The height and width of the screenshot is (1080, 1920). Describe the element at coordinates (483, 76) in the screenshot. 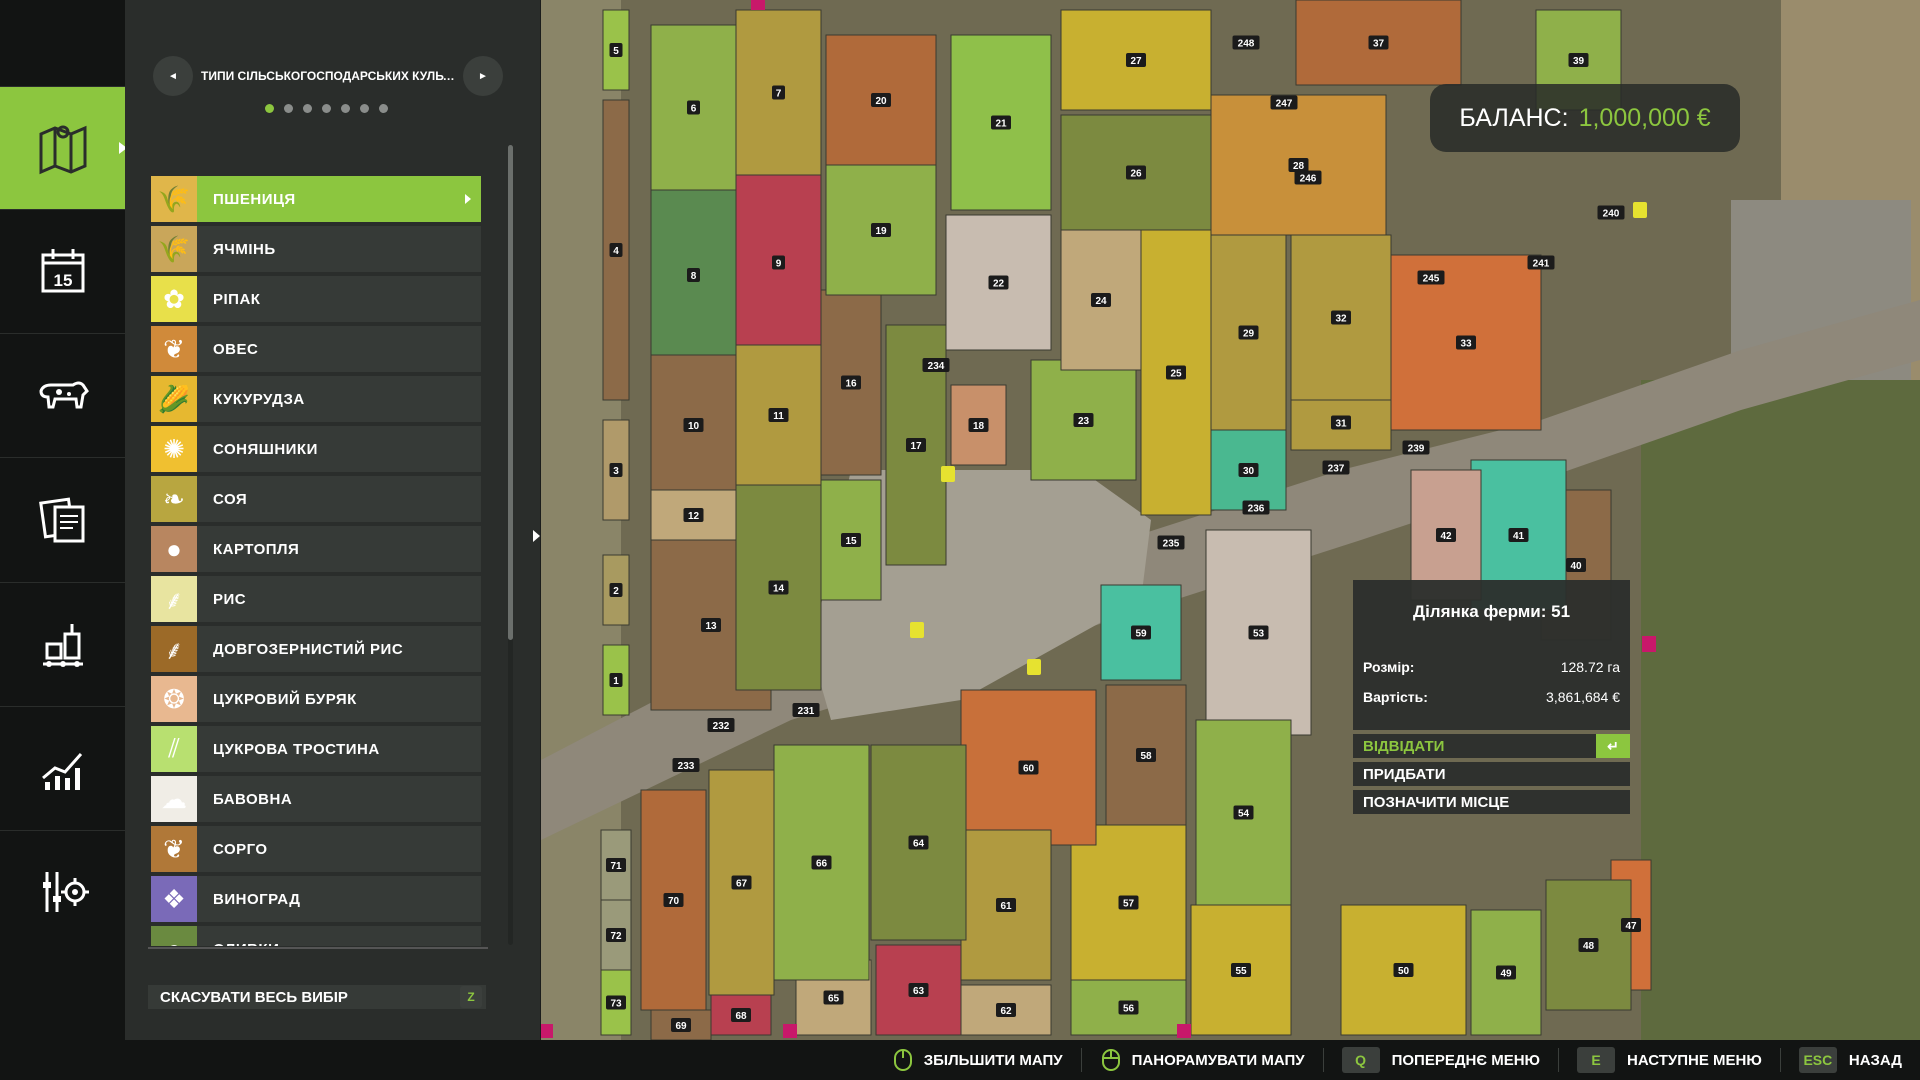

I see `next-page-button: ►` at that location.